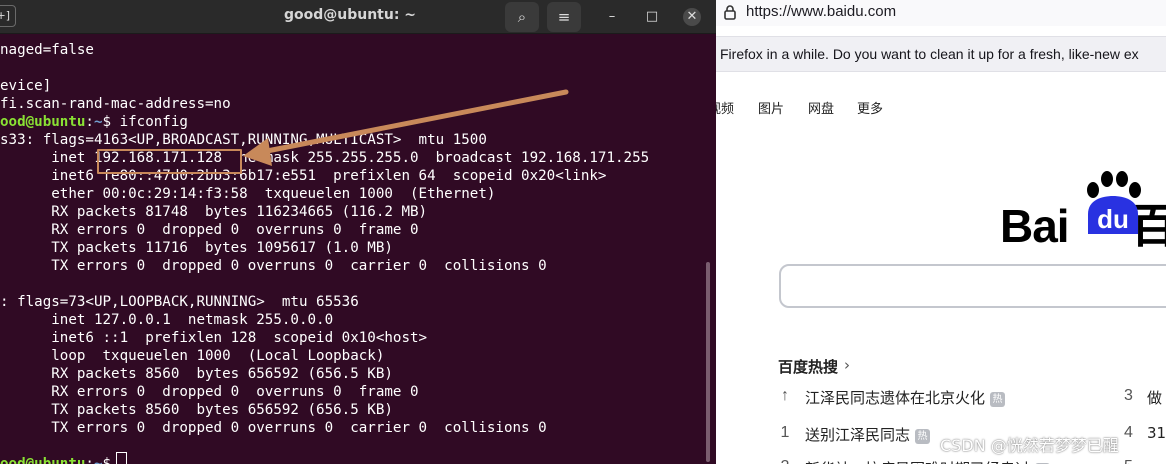 This screenshot has height=464, width=1166. Describe the element at coordinates (808, 366) in the screenshot. I see `hot-search-title: 百度热搜` at that location.